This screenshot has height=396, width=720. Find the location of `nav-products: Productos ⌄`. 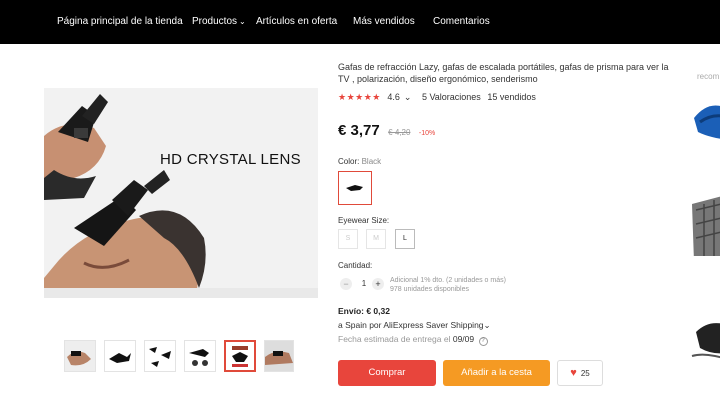

nav-products: Productos ⌄ is located at coordinates (219, 22).